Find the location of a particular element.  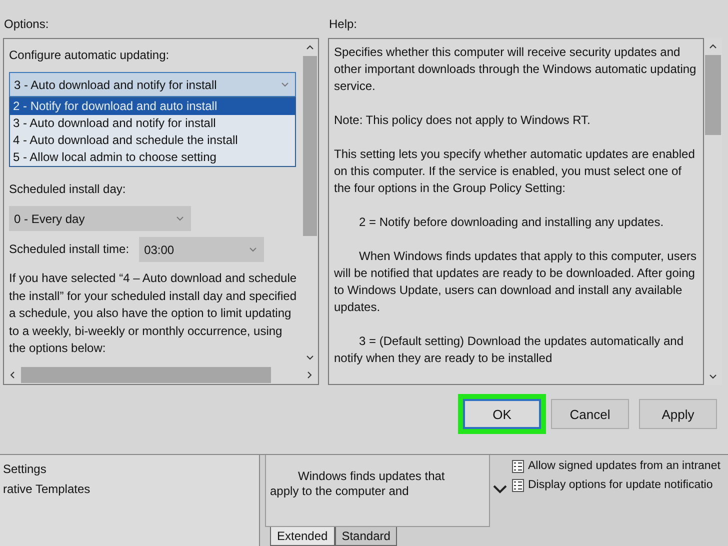

help-paragraph: 2 = Notify before downloading and installing any updates. is located at coordinates (511, 222).